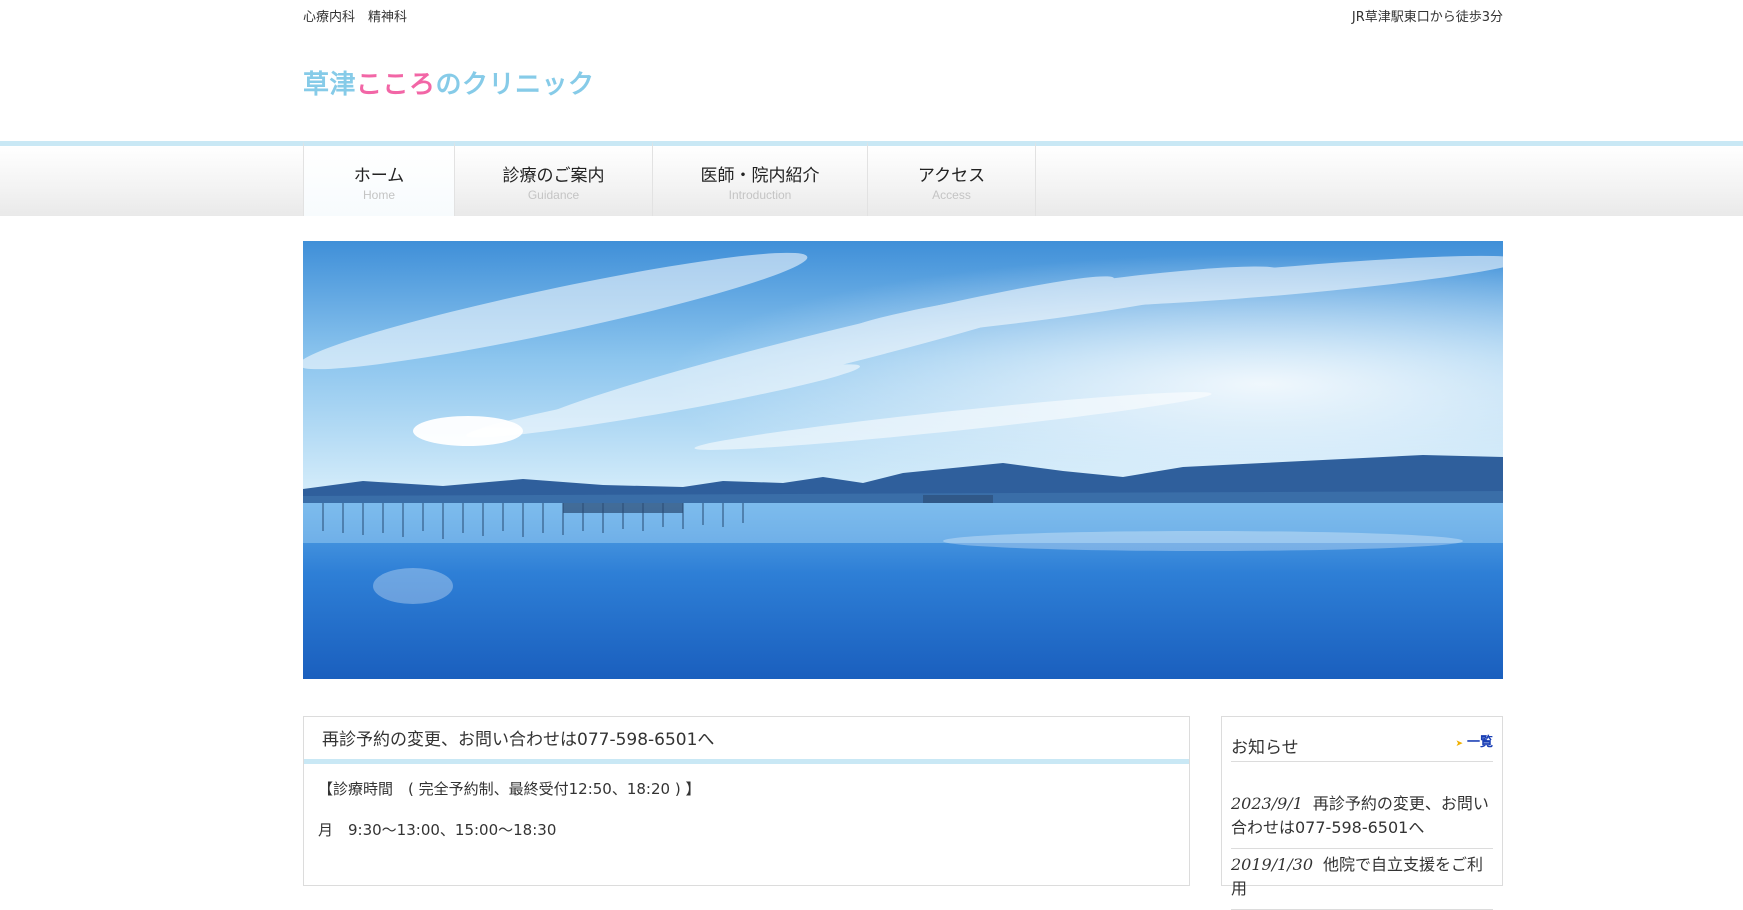  I want to click on logo-part-3: のクリニック, so click(515, 85).